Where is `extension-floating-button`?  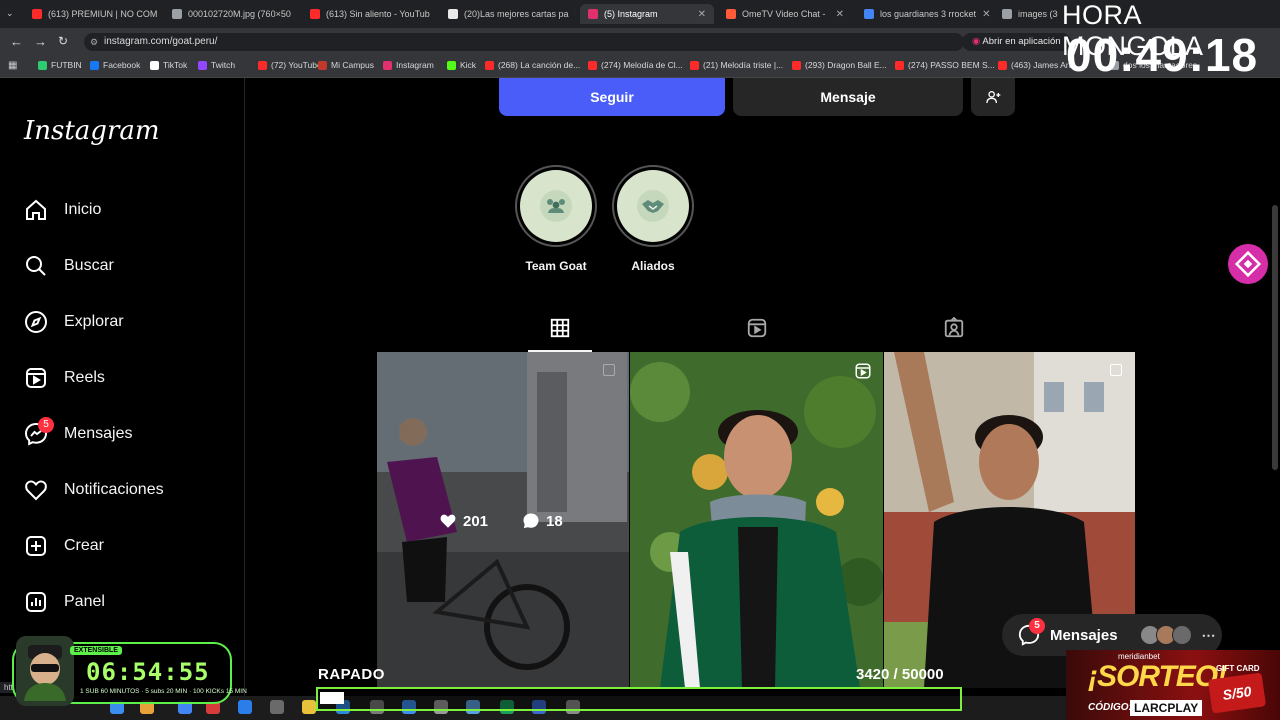
extension-floating-button is located at coordinates (1248, 264).